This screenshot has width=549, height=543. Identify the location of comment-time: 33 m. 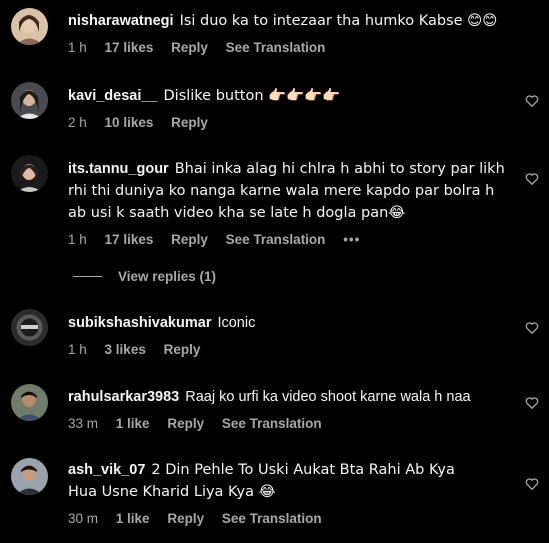
(83, 423).